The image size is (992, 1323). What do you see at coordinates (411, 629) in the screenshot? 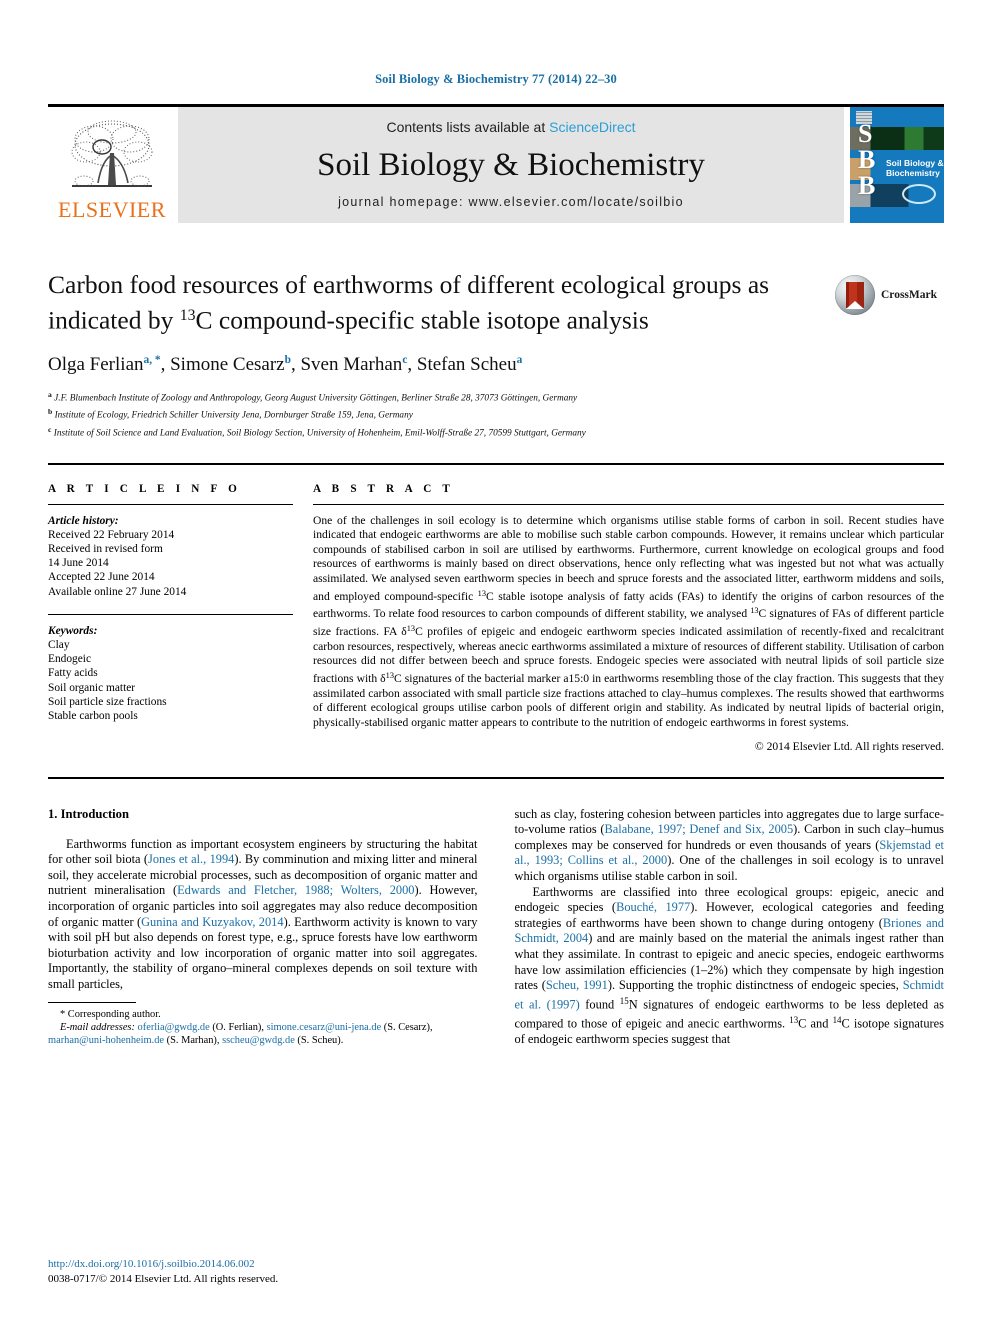
I see `abstract-sup-13c-3: 13` at bounding box center [411, 629].